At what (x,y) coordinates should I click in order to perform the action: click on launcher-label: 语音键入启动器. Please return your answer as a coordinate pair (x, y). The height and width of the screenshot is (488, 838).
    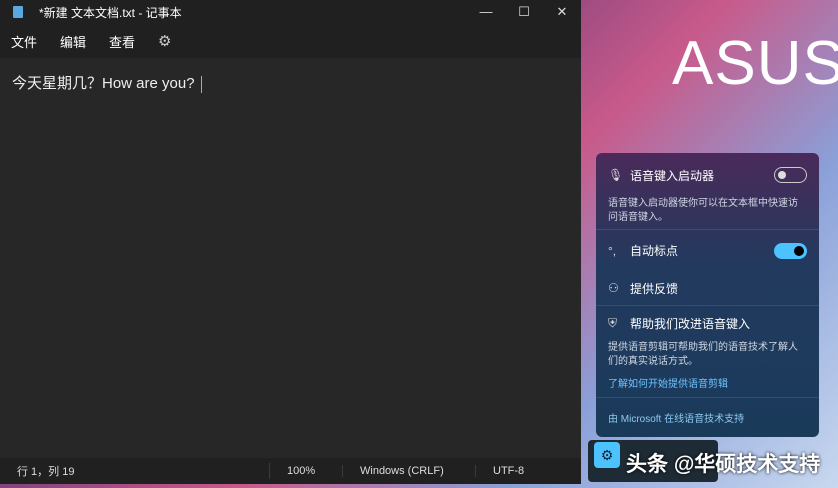
    Looking at the image, I should click on (672, 175).